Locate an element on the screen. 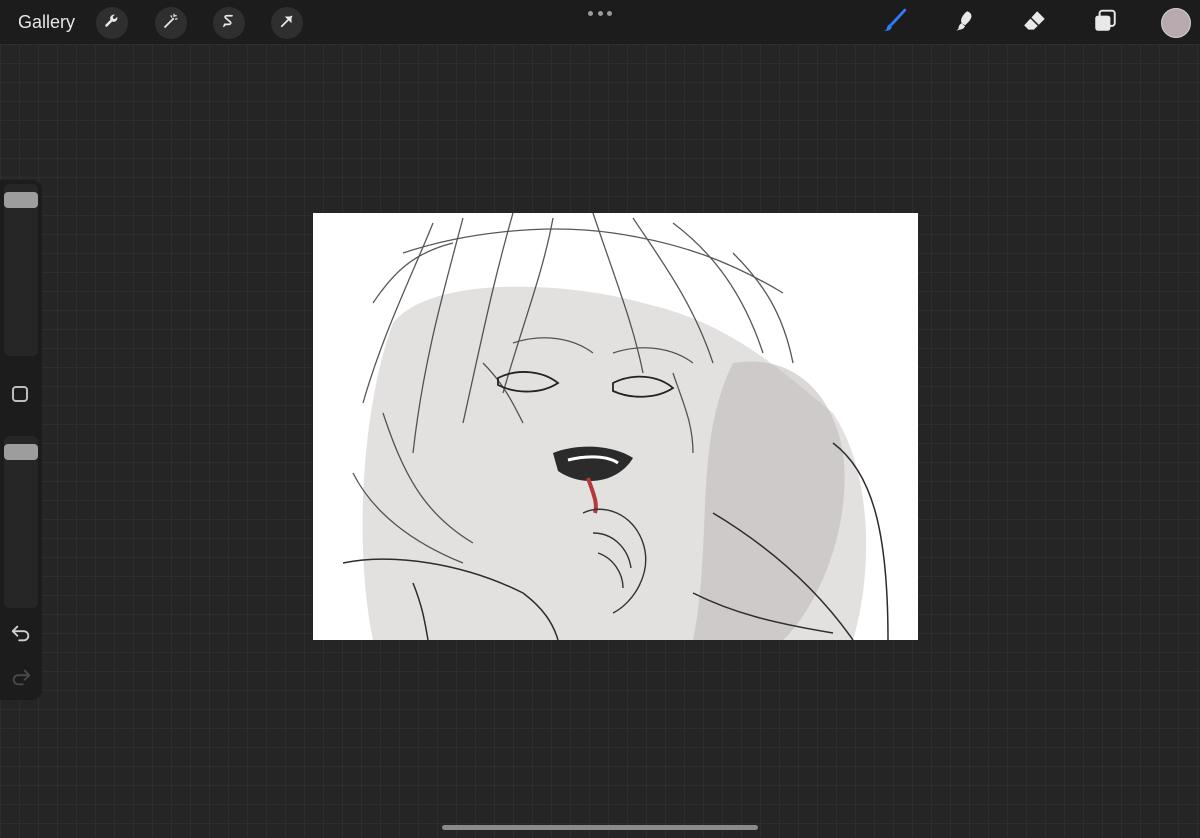  transform-button is located at coordinates (287, 23).